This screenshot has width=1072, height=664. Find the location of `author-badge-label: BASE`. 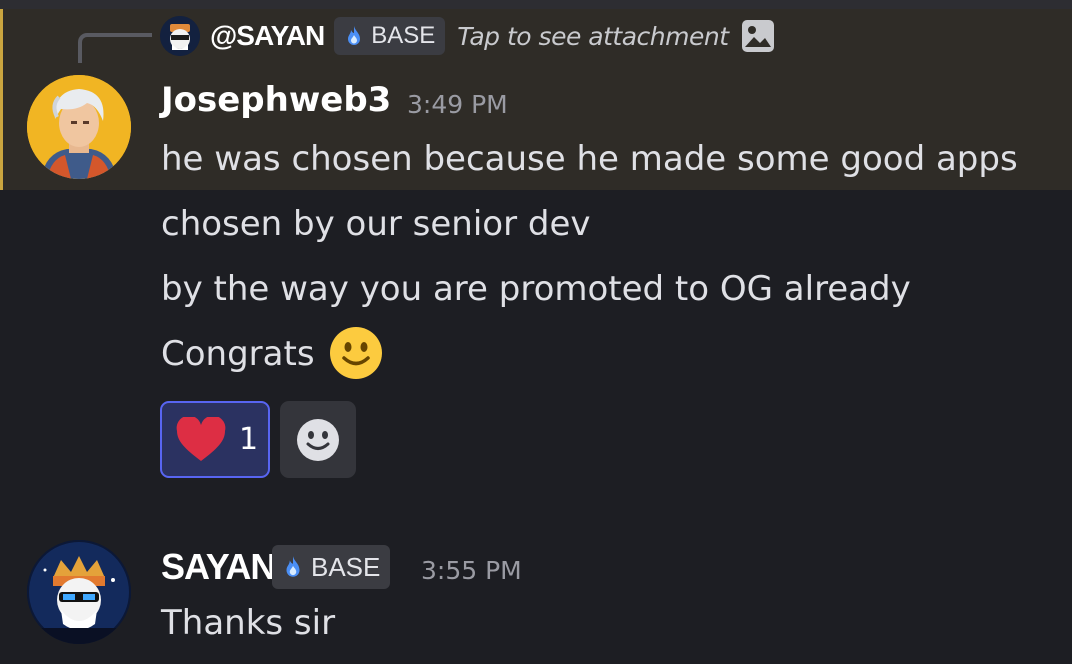

author-badge-label: BASE is located at coordinates (346, 566).